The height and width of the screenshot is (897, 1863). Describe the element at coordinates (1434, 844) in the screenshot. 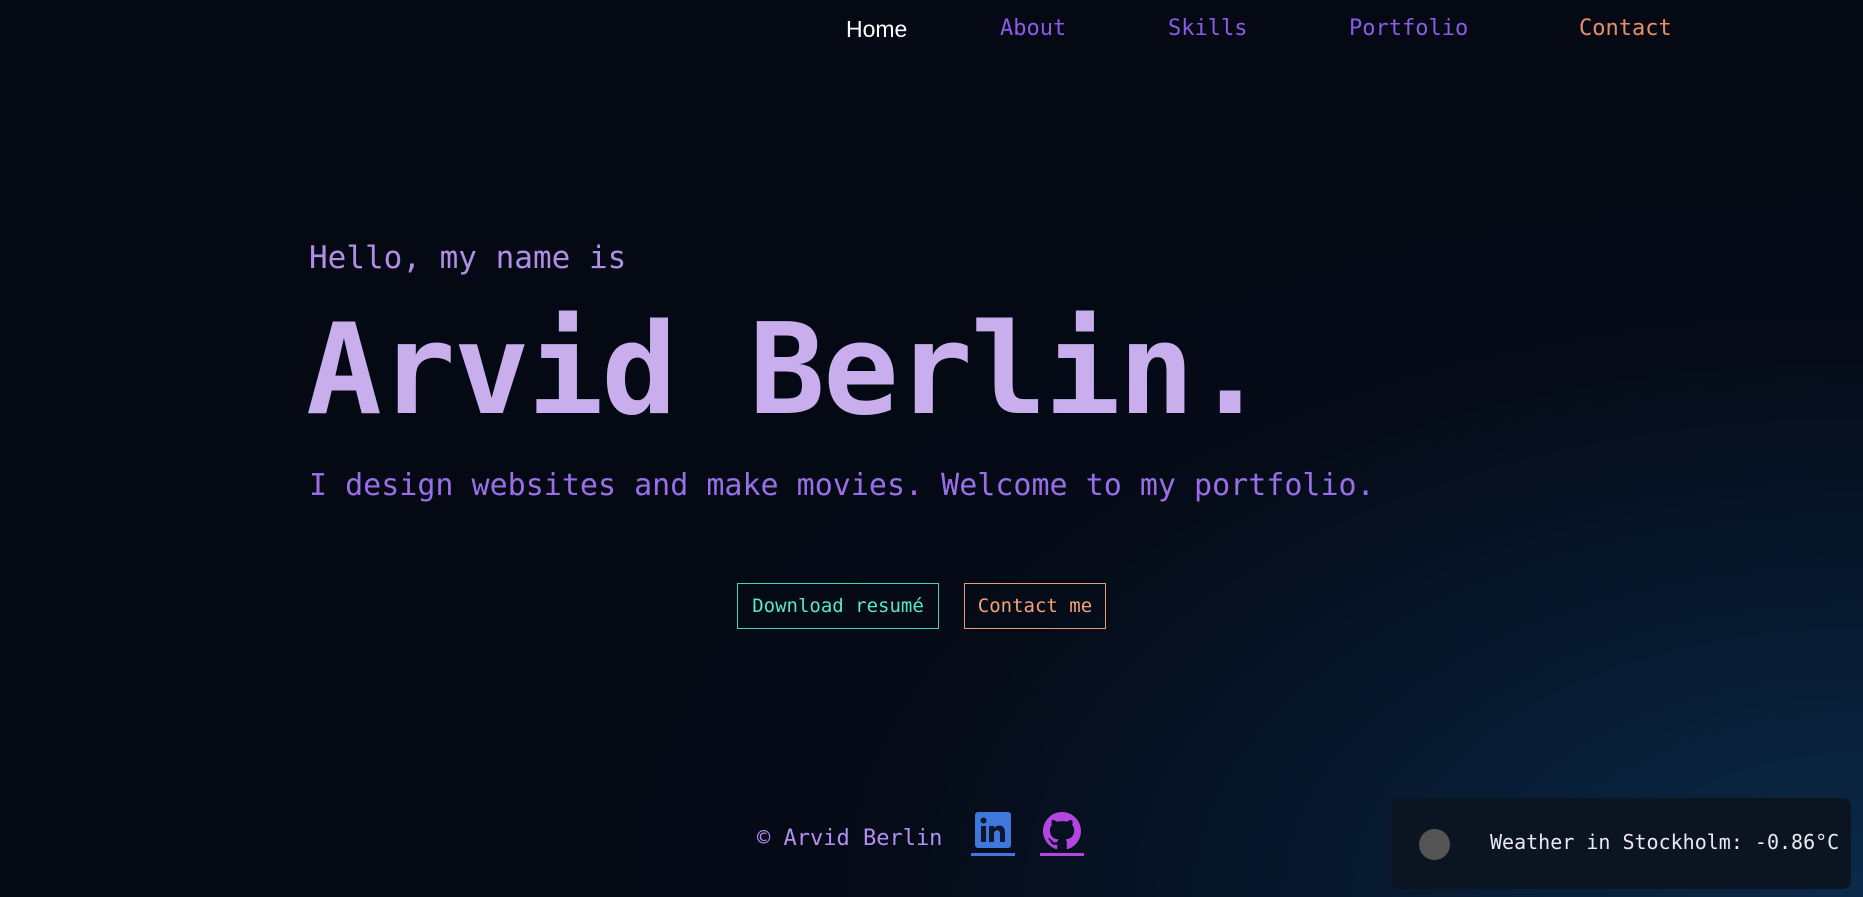

I see `weather-icon` at that location.